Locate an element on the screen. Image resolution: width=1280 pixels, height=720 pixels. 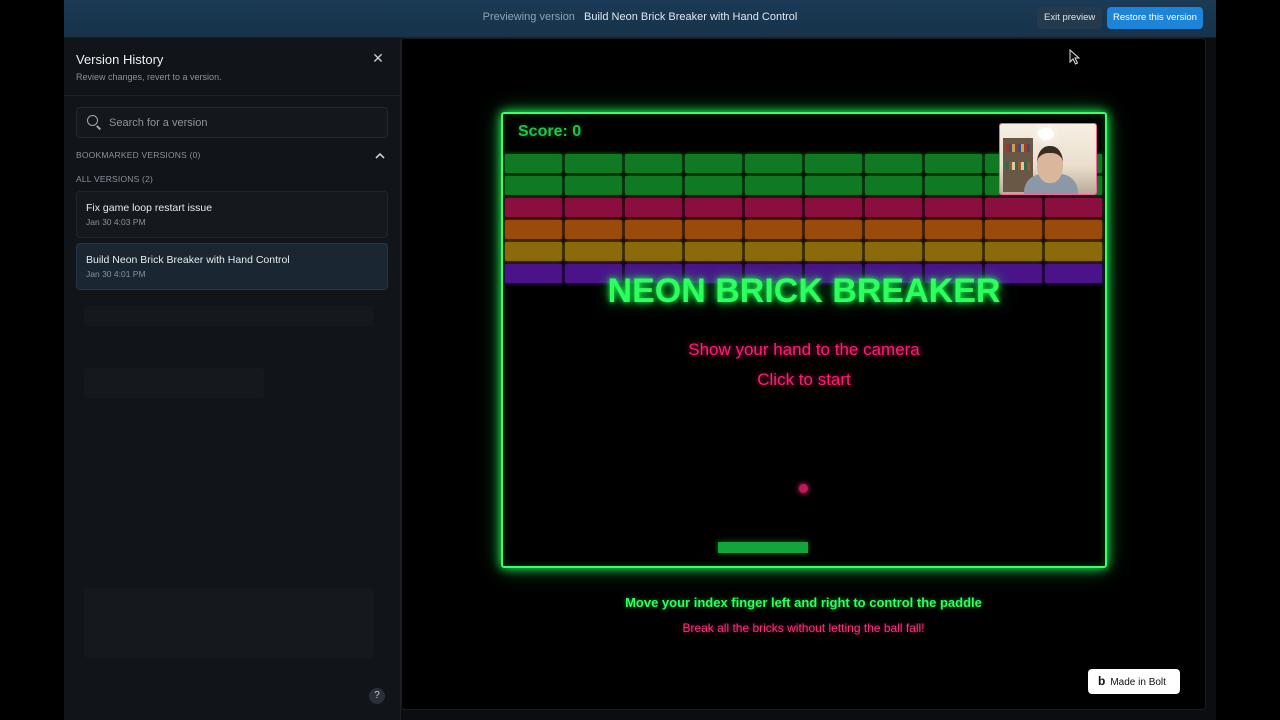
close-icon: ✕ is located at coordinates (378, 58).